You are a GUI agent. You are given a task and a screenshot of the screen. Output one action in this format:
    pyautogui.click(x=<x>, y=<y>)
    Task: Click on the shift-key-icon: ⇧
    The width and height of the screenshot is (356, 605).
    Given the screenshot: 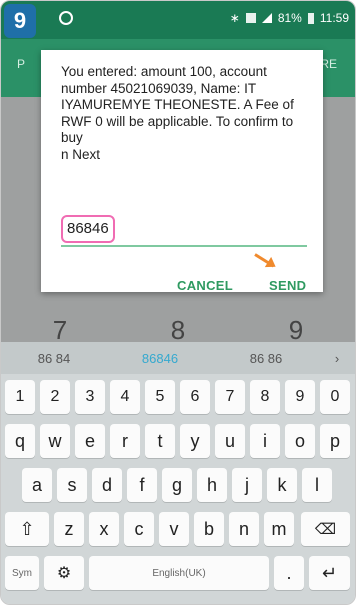 What is the action you would take?
    pyautogui.click(x=27, y=529)
    